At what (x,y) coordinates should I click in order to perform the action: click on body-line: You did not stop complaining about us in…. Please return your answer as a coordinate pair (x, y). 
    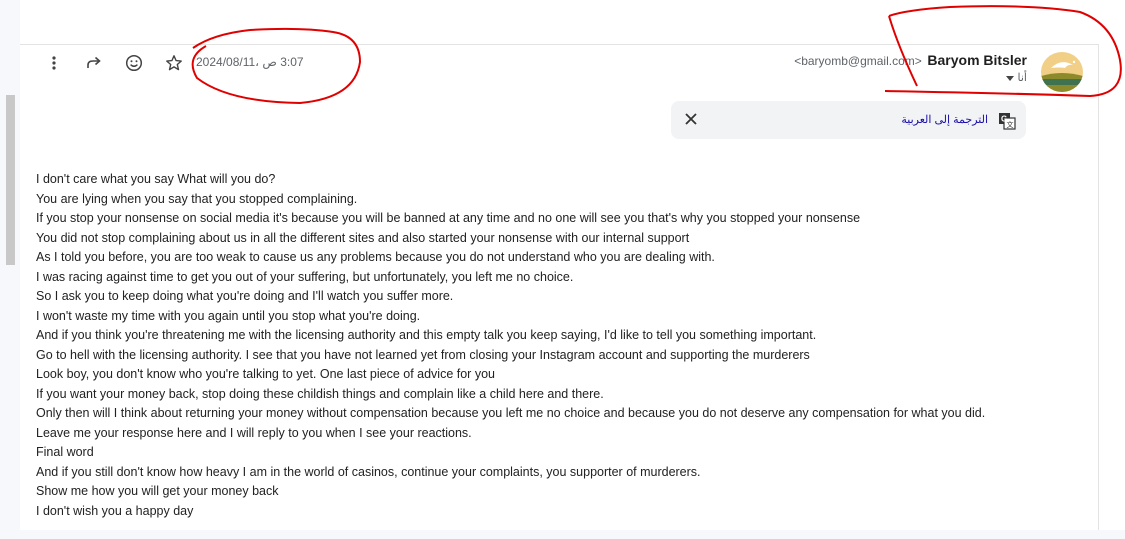
    Looking at the image, I should click on (363, 237).